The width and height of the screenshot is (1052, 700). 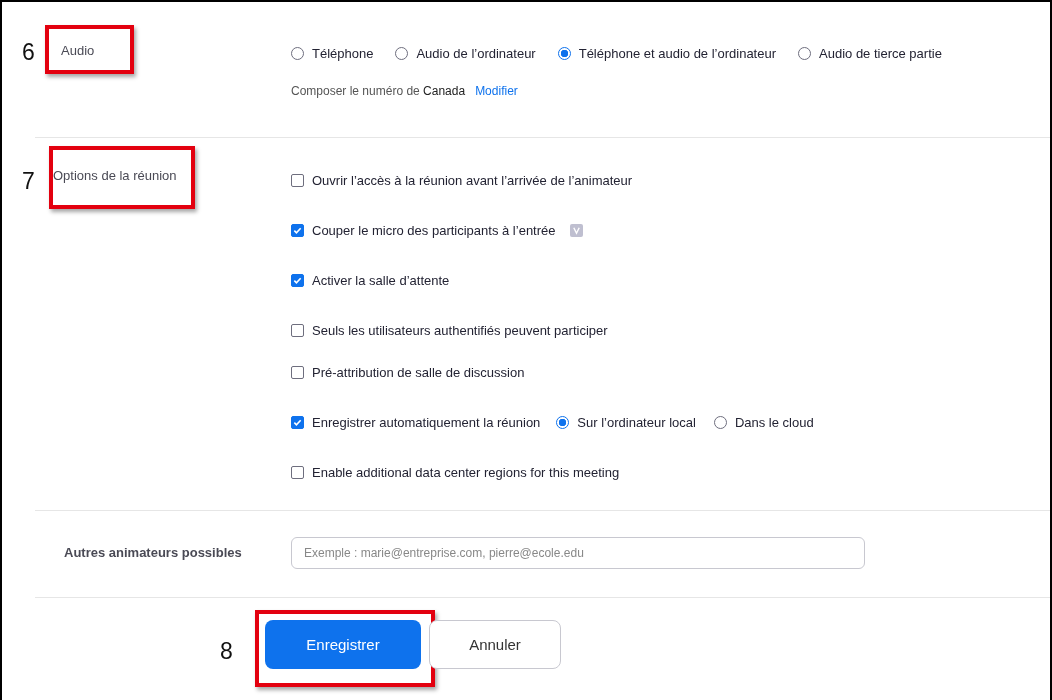 What do you see at coordinates (227, 651) in the screenshot?
I see `step-number: 8` at bounding box center [227, 651].